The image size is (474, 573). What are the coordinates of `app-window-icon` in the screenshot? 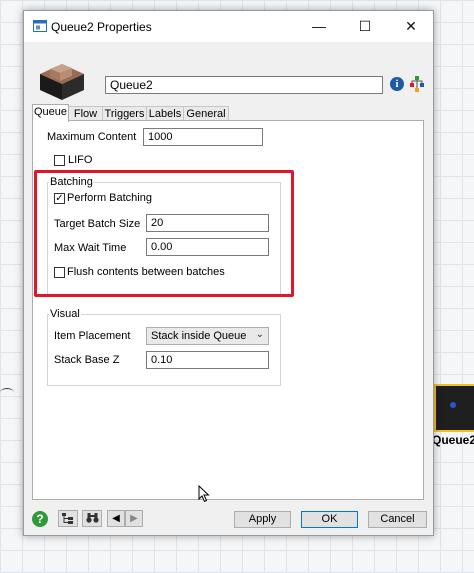 It's located at (40, 26).